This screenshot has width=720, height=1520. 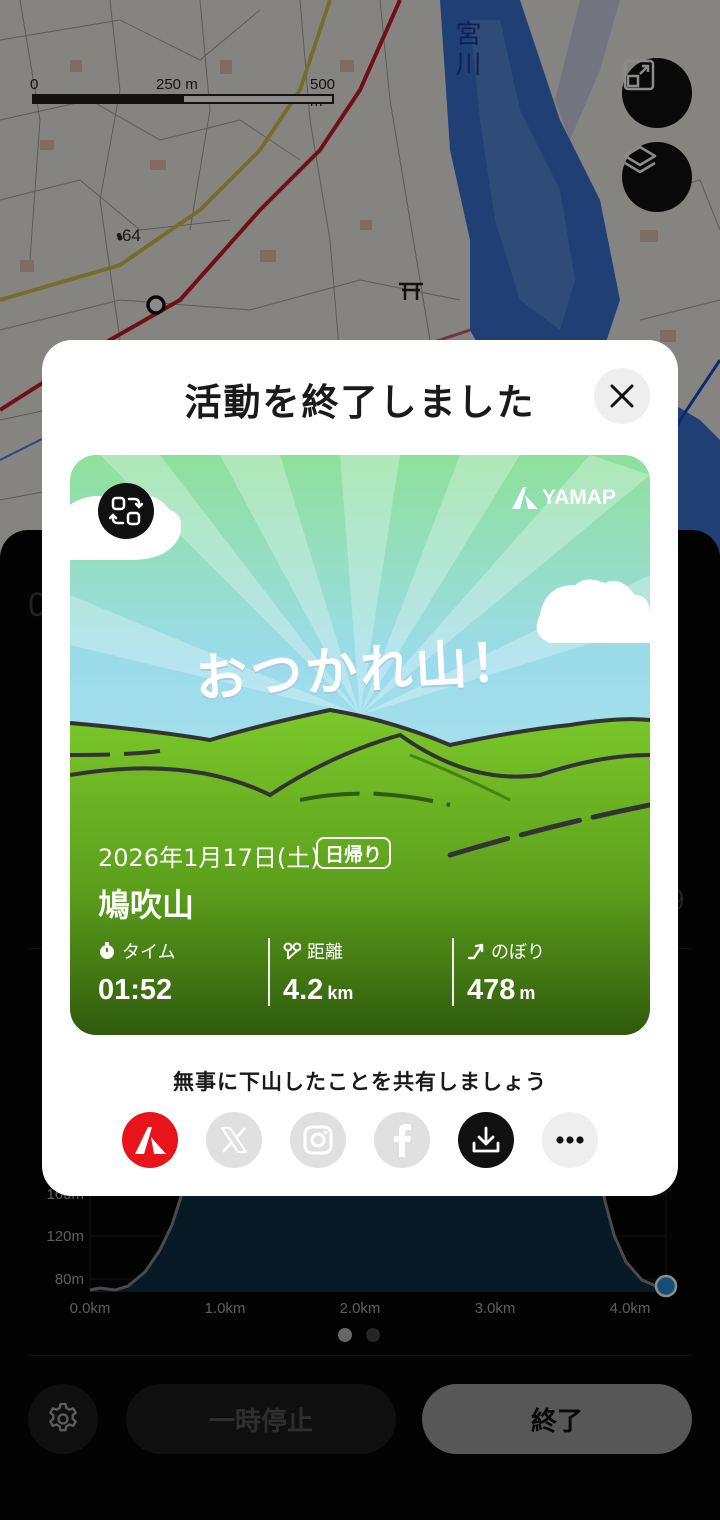 What do you see at coordinates (354, 853) in the screenshot?
I see `trip-type-badge: 日帰り` at bounding box center [354, 853].